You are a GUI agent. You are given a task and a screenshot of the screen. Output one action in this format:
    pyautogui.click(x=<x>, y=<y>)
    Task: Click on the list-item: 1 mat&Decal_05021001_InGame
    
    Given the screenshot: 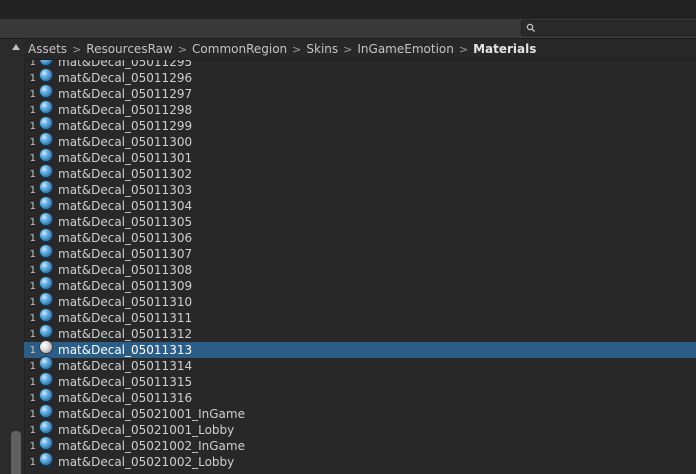 What is the action you would take?
    pyautogui.click(x=360, y=413)
    